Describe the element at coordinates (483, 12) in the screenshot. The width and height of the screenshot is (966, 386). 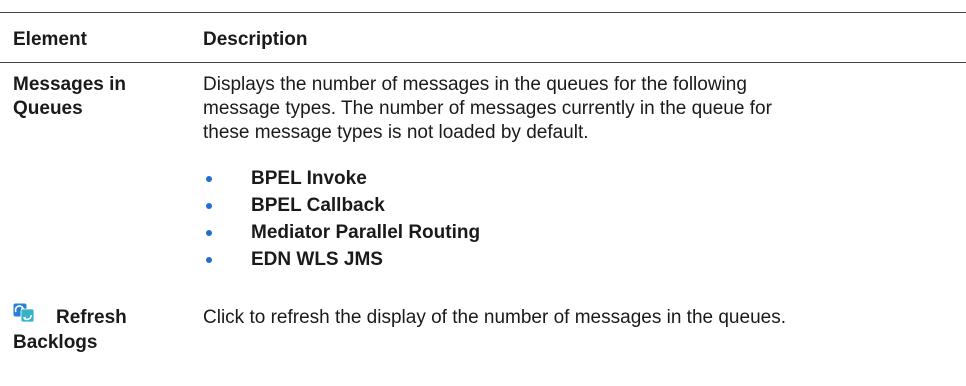
I see `table-top-rule` at that location.